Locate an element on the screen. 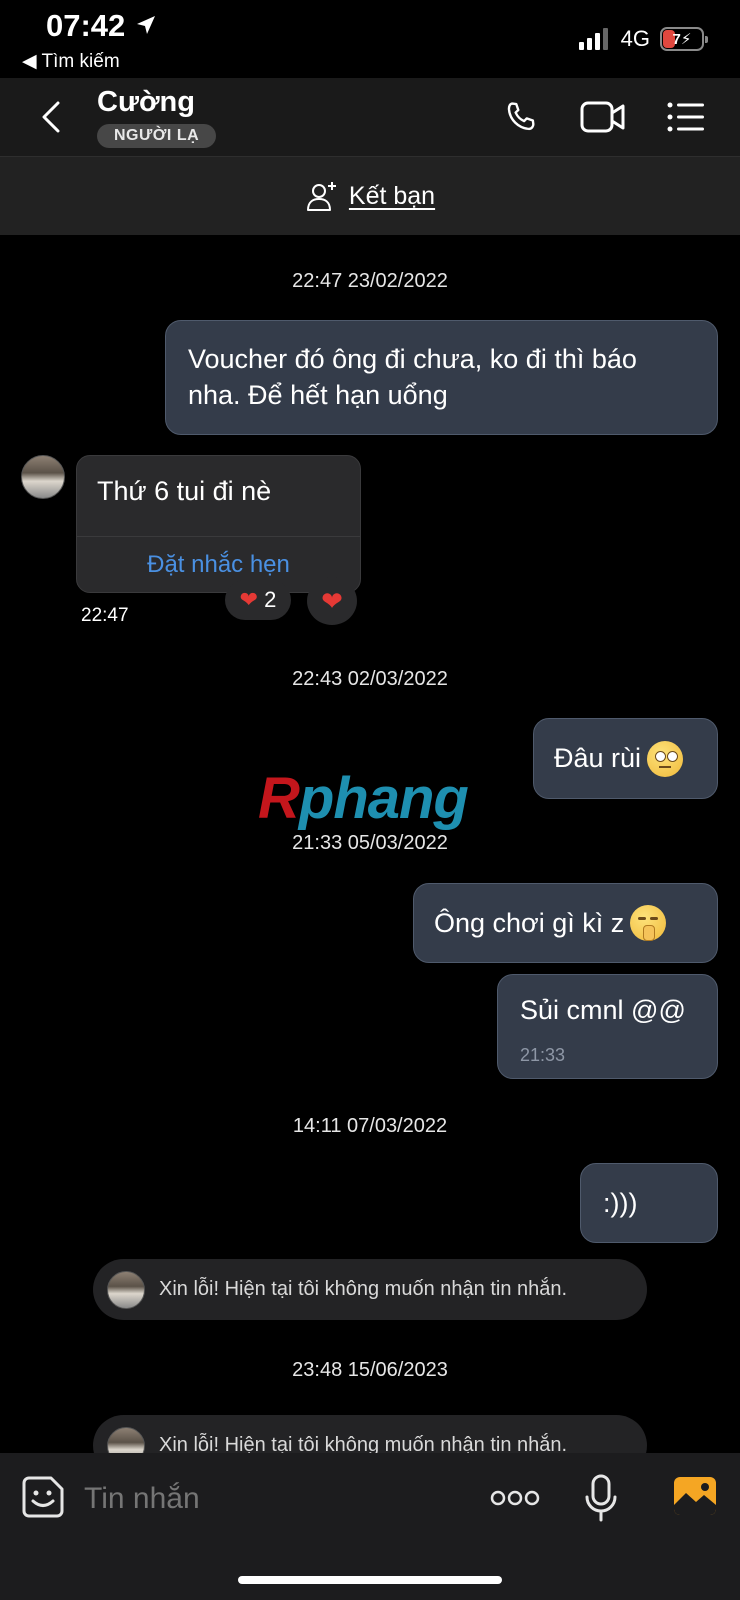  message-time: 21:33 is located at coordinates (543, 1055).